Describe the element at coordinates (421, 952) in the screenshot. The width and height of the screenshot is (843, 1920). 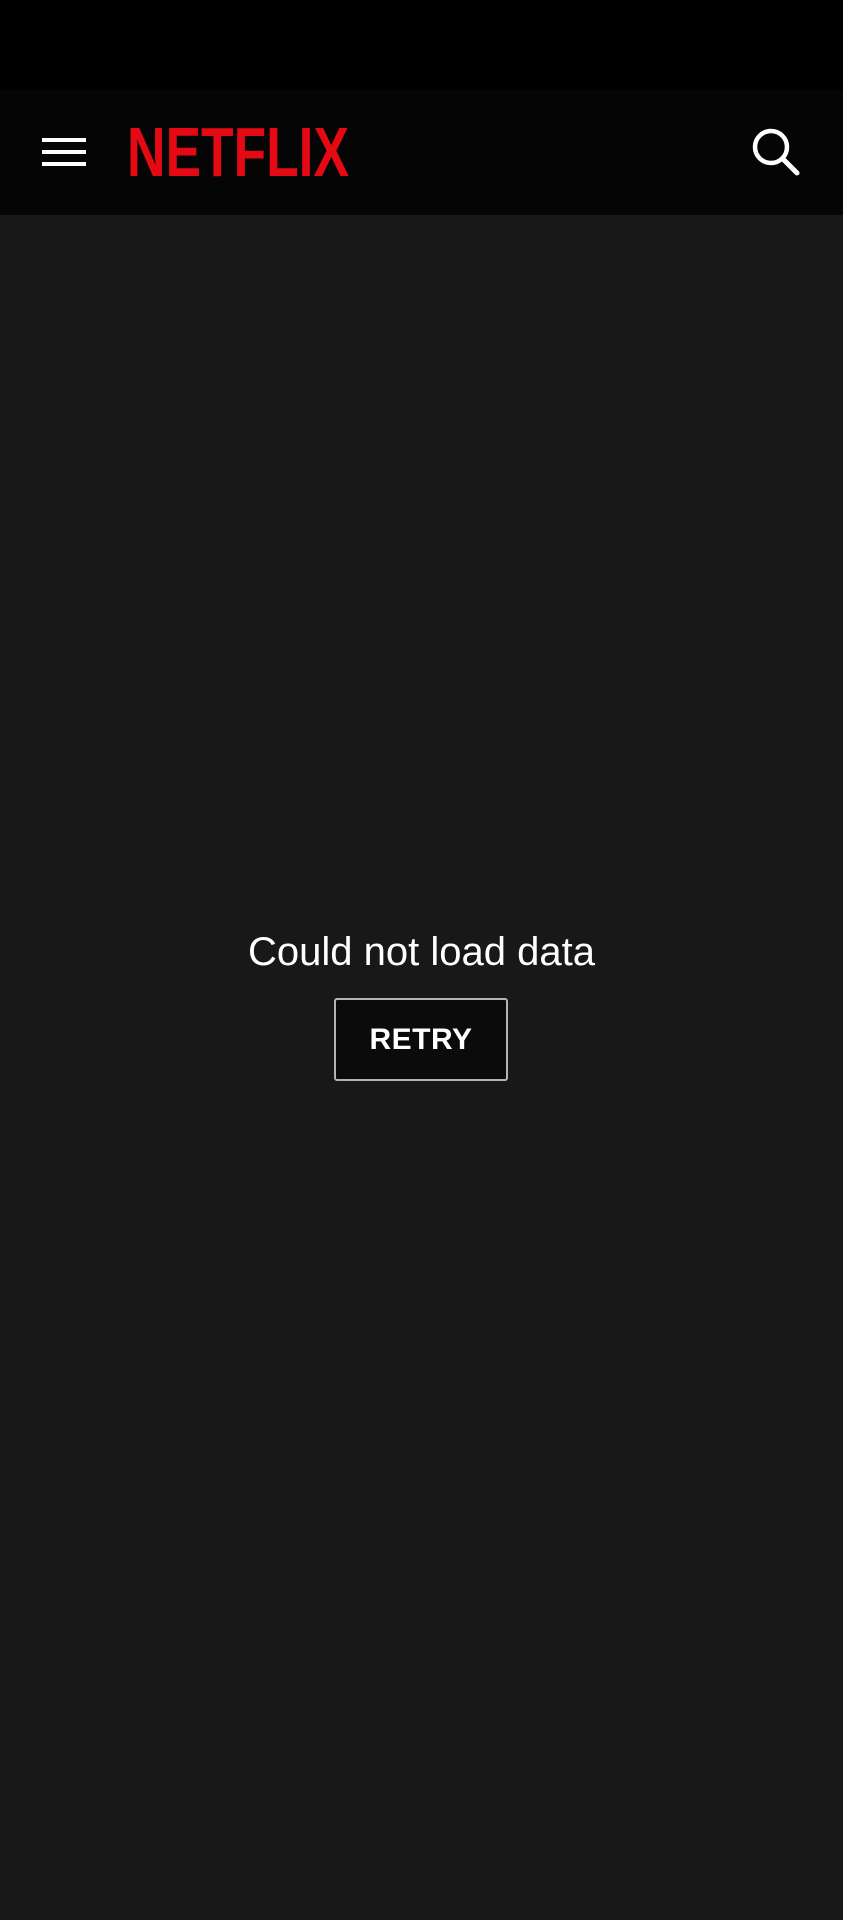
I see `error-message: Could not load data` at that location.